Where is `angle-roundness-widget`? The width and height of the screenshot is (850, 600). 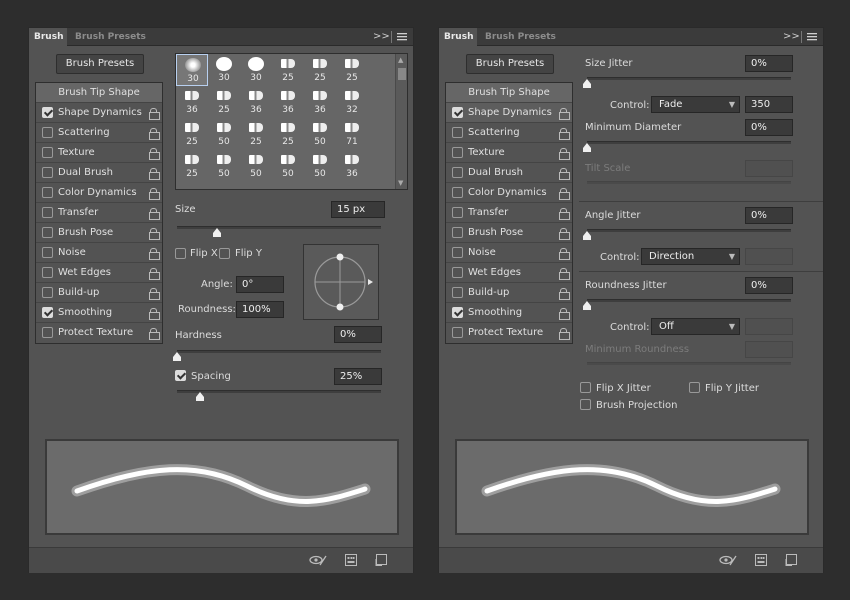
angle-roundness-widget is located at coordinates (341, 282).